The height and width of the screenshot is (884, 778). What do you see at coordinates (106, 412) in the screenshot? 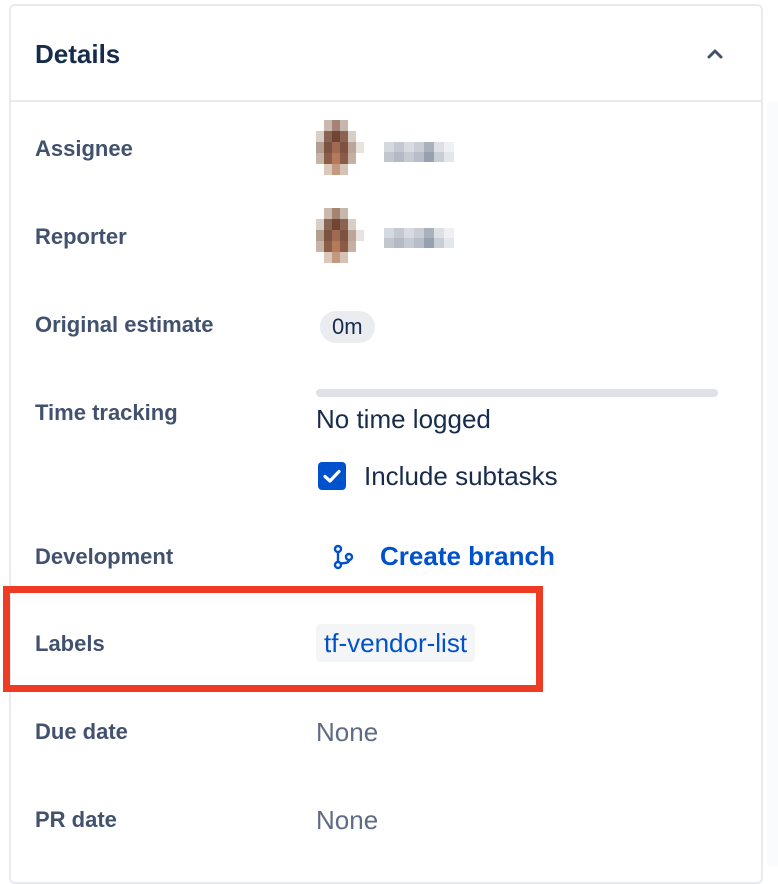
I see `time-tracking-label: Time tracking` at bounding box center [106, 412].